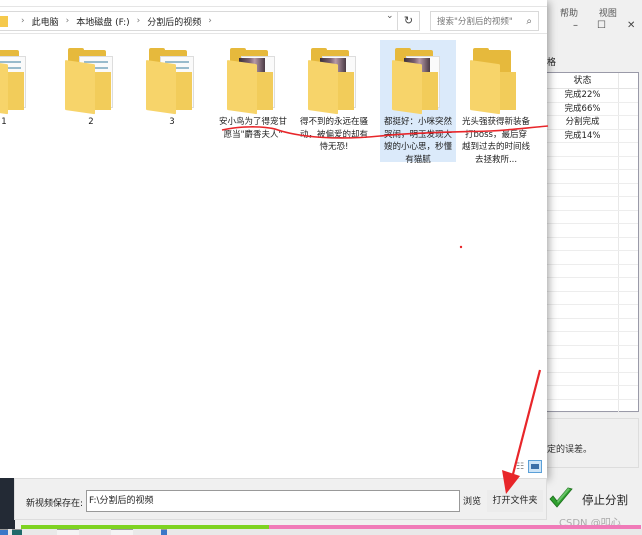 The image size is (642, 535). I want to click on status-row: 分割完成, so click(592, 123).